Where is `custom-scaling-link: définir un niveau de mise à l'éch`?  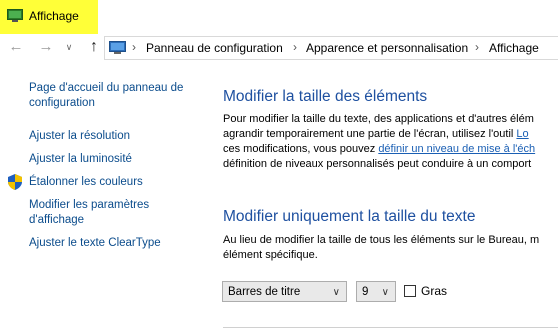 custom-scaling-link: définir un niveau de mise à l'éch is located at coordinates (456, 149).